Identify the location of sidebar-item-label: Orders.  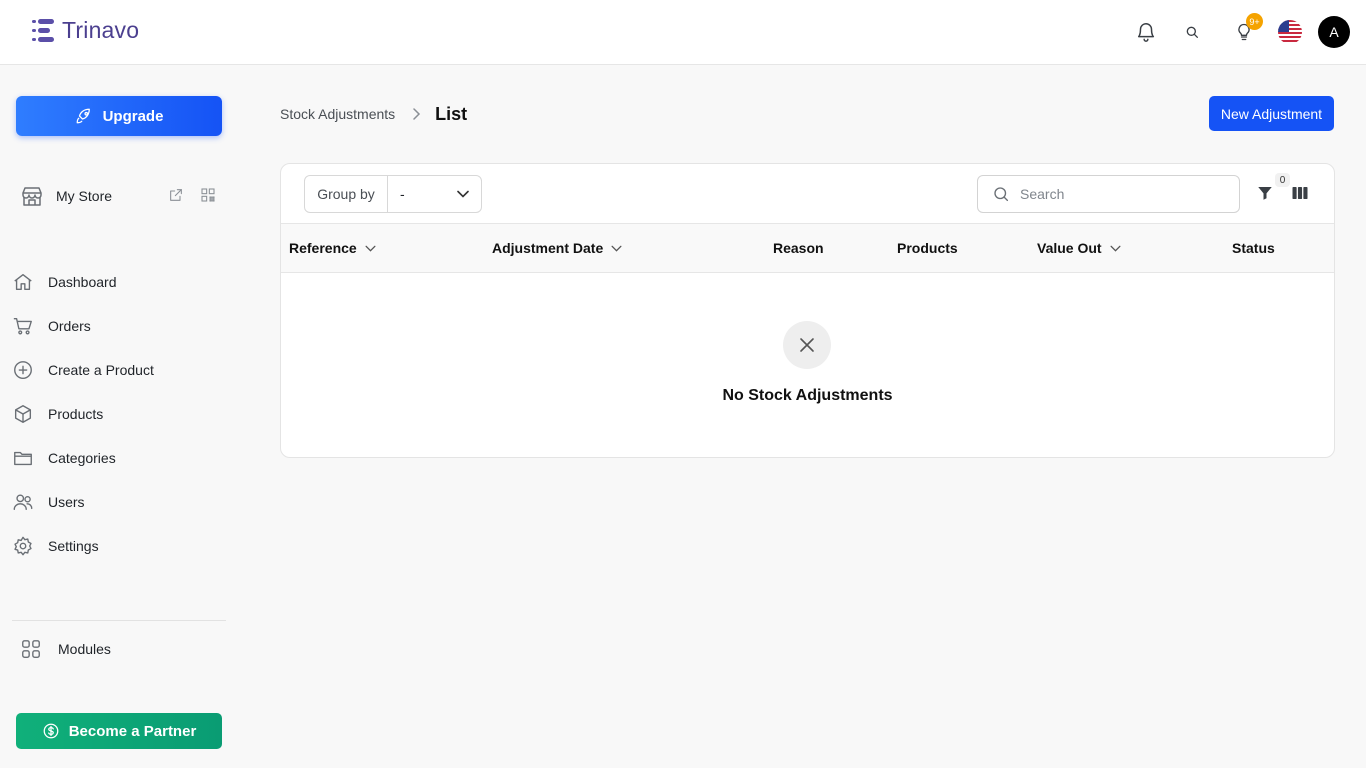
(69, 326).